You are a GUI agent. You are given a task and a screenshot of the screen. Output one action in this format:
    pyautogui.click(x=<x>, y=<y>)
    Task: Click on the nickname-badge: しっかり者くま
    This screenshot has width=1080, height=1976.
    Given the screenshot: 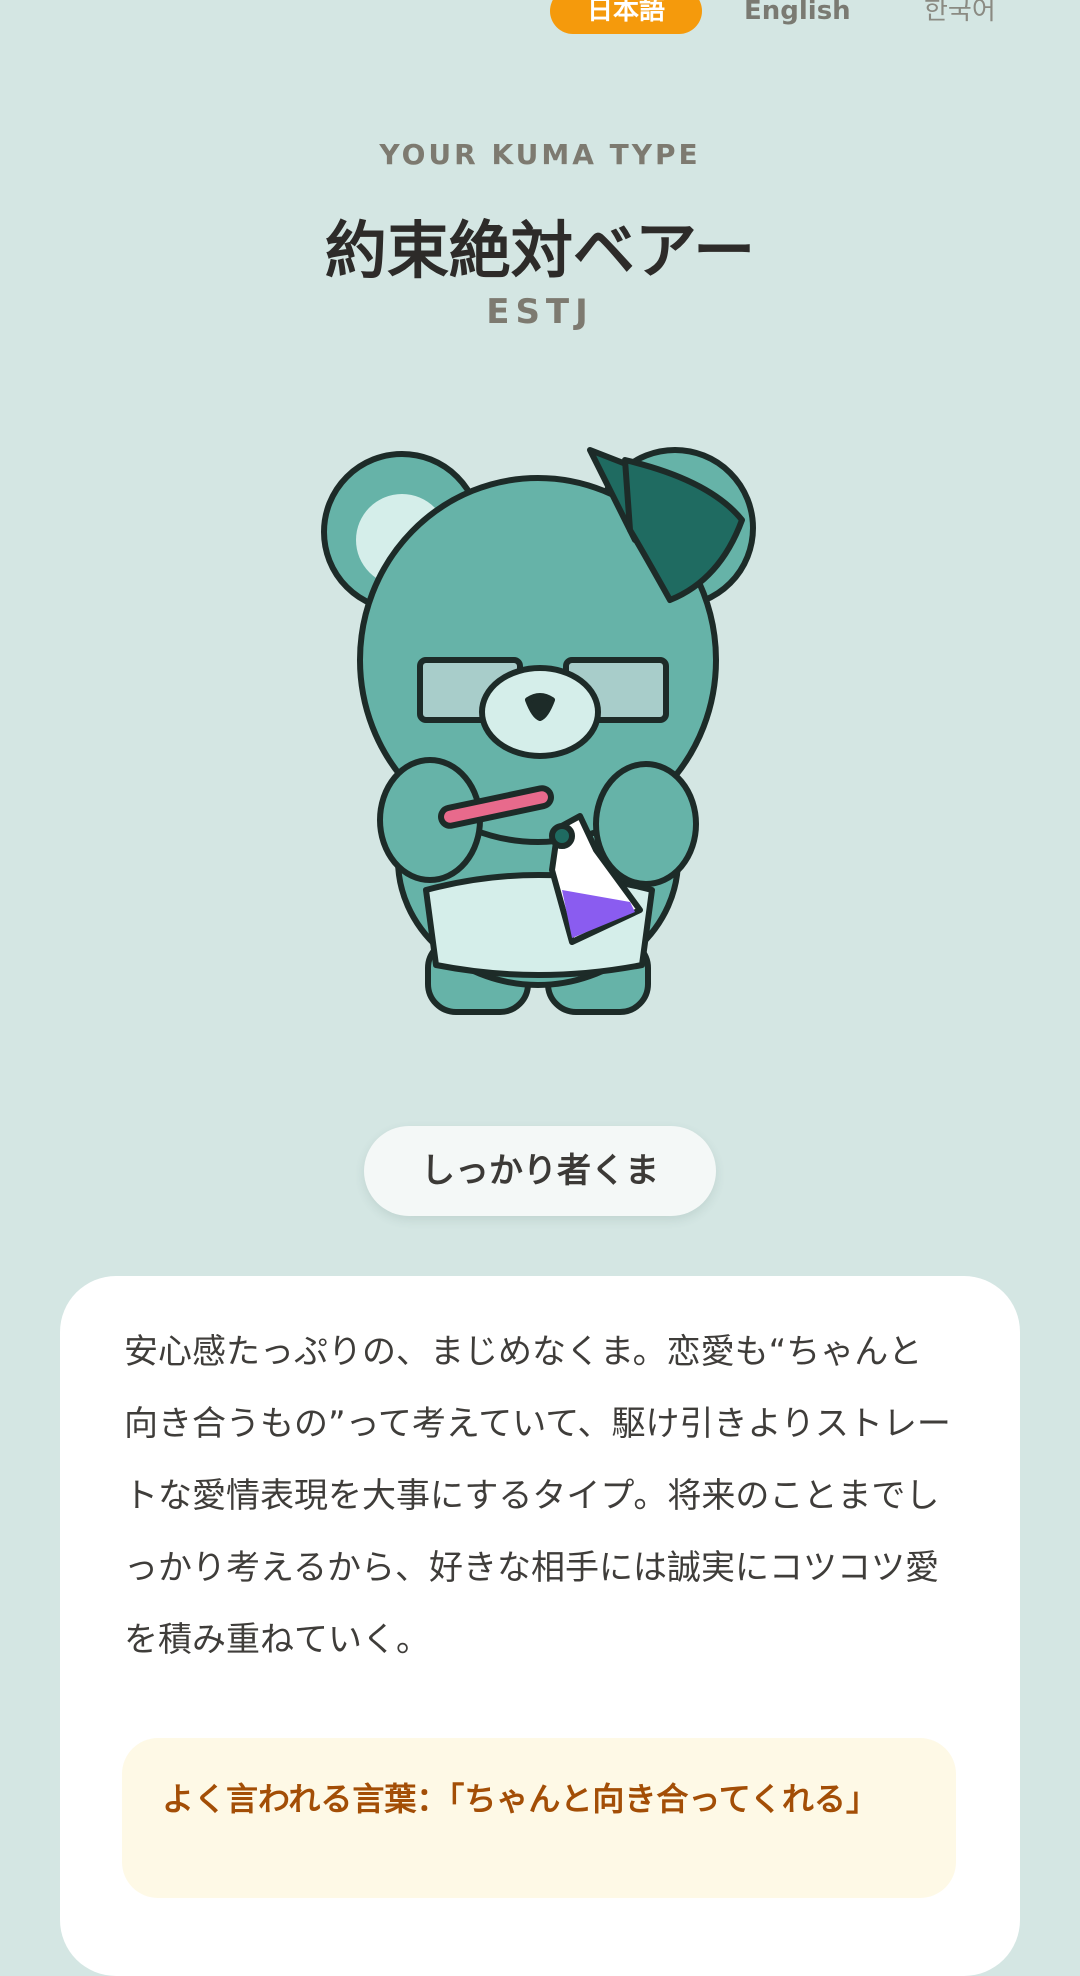 What is the action you would take?
    pyautogui.click(x=540, y=1171)
    